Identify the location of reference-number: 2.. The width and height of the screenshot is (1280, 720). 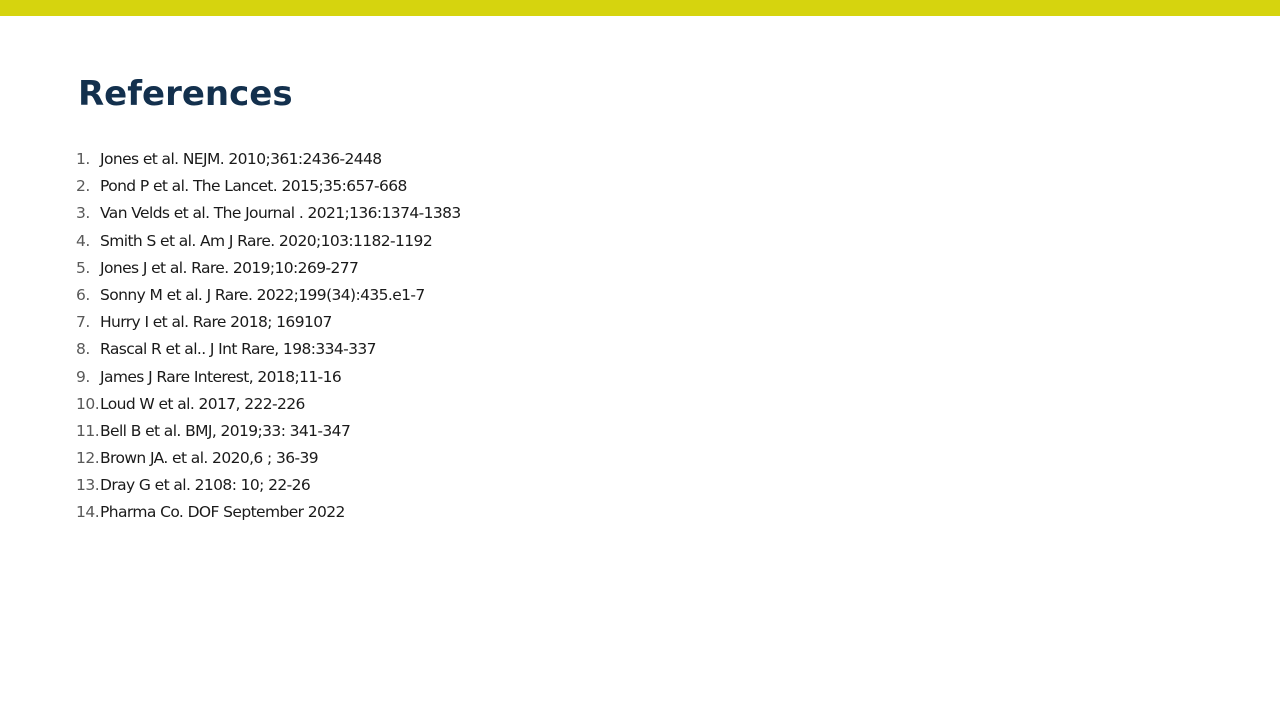
(83, 186).